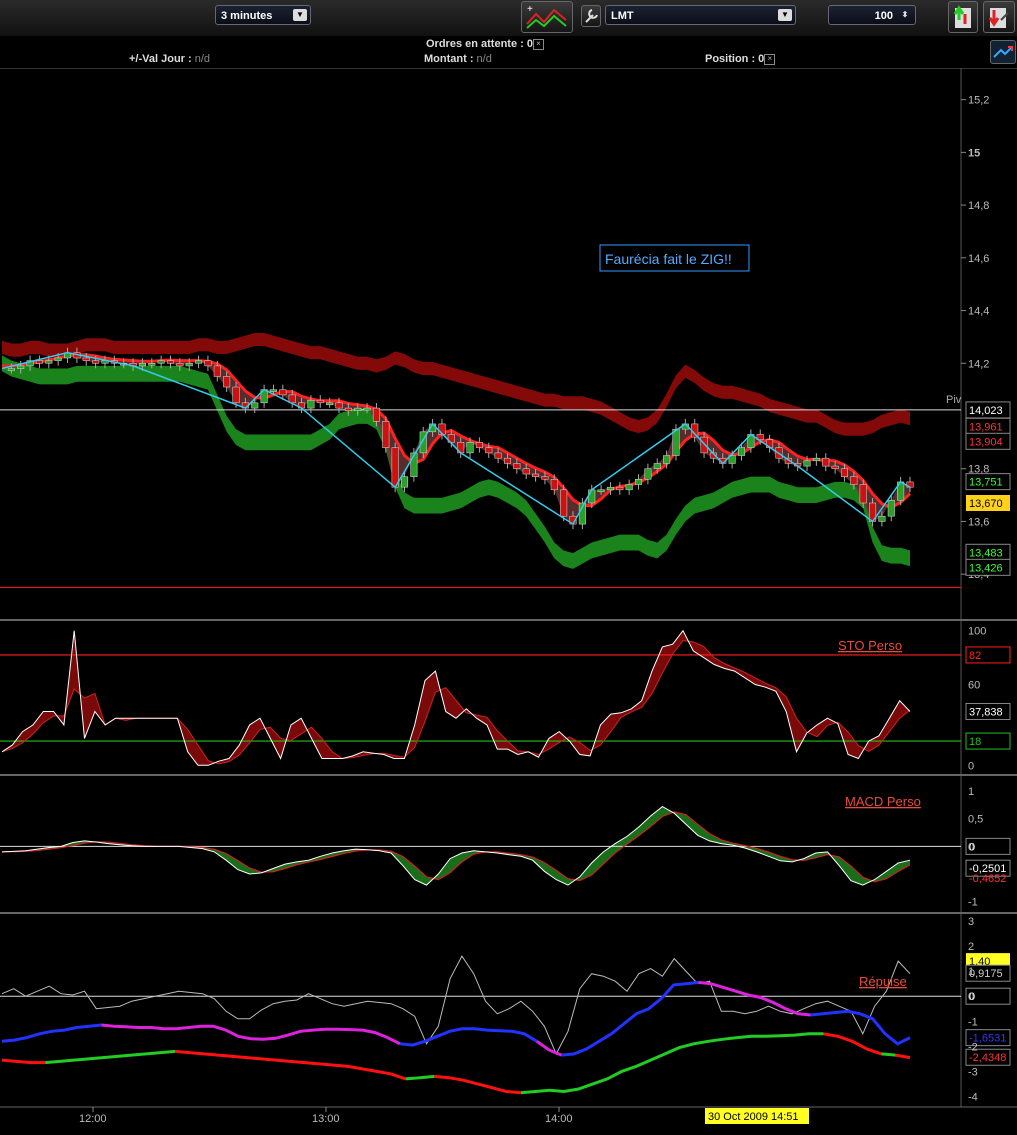  Describe the element at coordinates (986, 568) in the screenshot. I see `price-value-label: 13,426` at that location.